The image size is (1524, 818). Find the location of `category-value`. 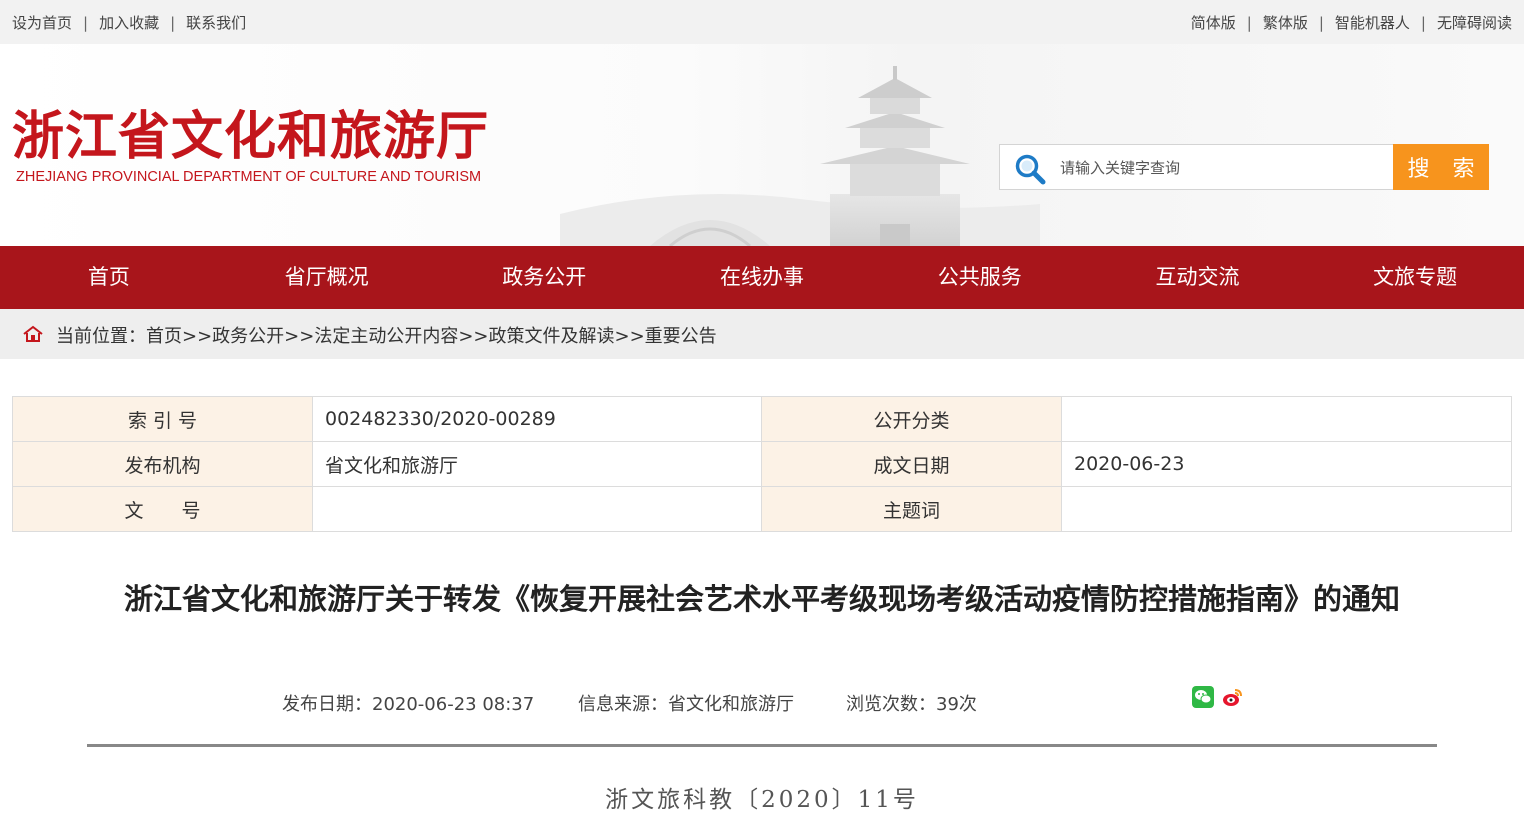

category-value is located at coordinates (1286, 419).